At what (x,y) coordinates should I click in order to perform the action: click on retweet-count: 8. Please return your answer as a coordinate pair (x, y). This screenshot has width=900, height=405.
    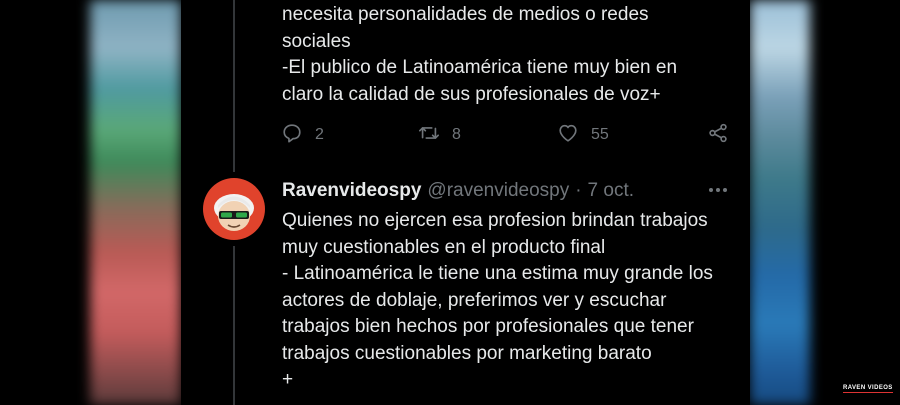
    Looking at the image, I should click on (456, 134).